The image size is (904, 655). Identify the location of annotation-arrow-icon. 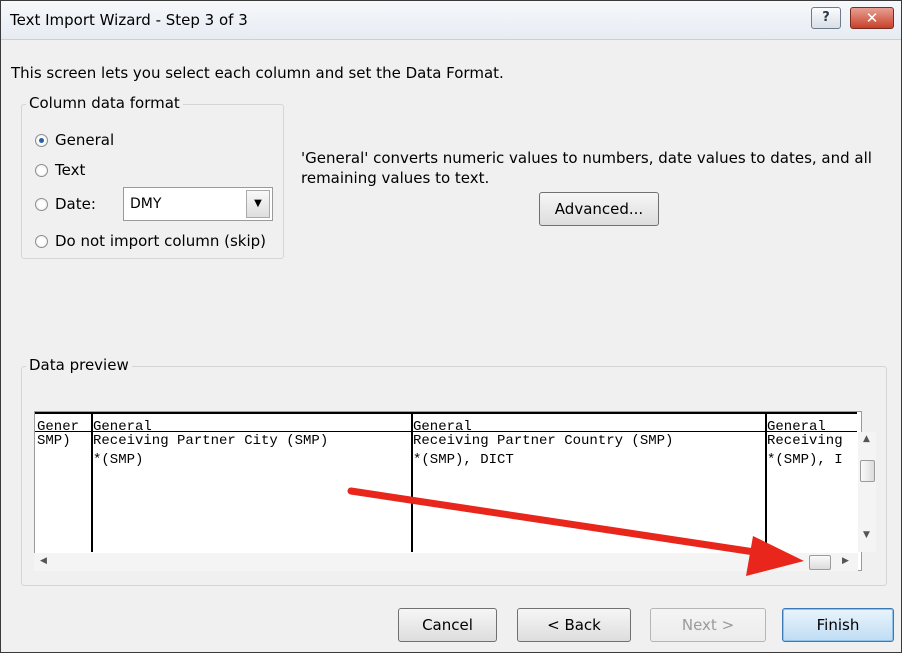
(575, 531).